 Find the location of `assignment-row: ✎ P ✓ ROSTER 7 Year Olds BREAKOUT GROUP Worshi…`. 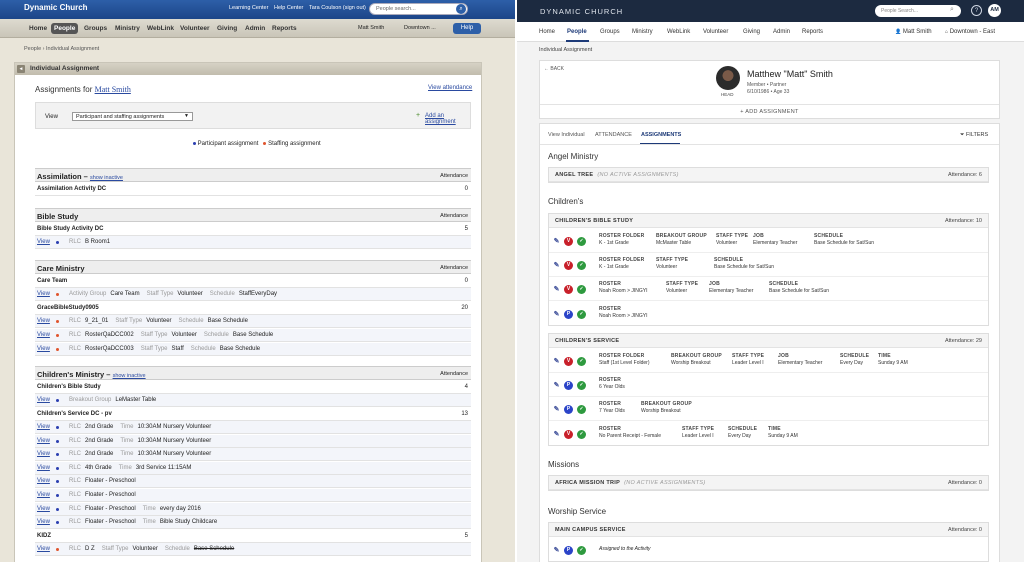

assignment-row: ✎ P ✓ ROSTER 7 Year Olds BREAKOUT GROUP Worshi… is located at coordinates (768, 409).